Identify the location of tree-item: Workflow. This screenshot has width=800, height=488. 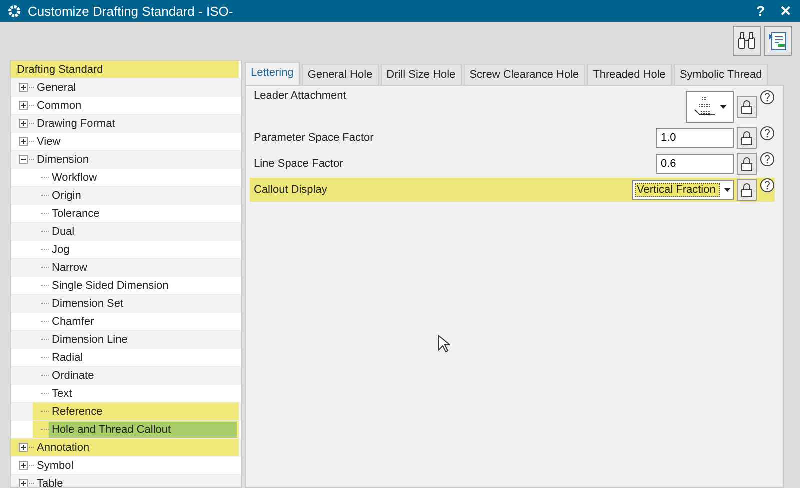
(74, 178).